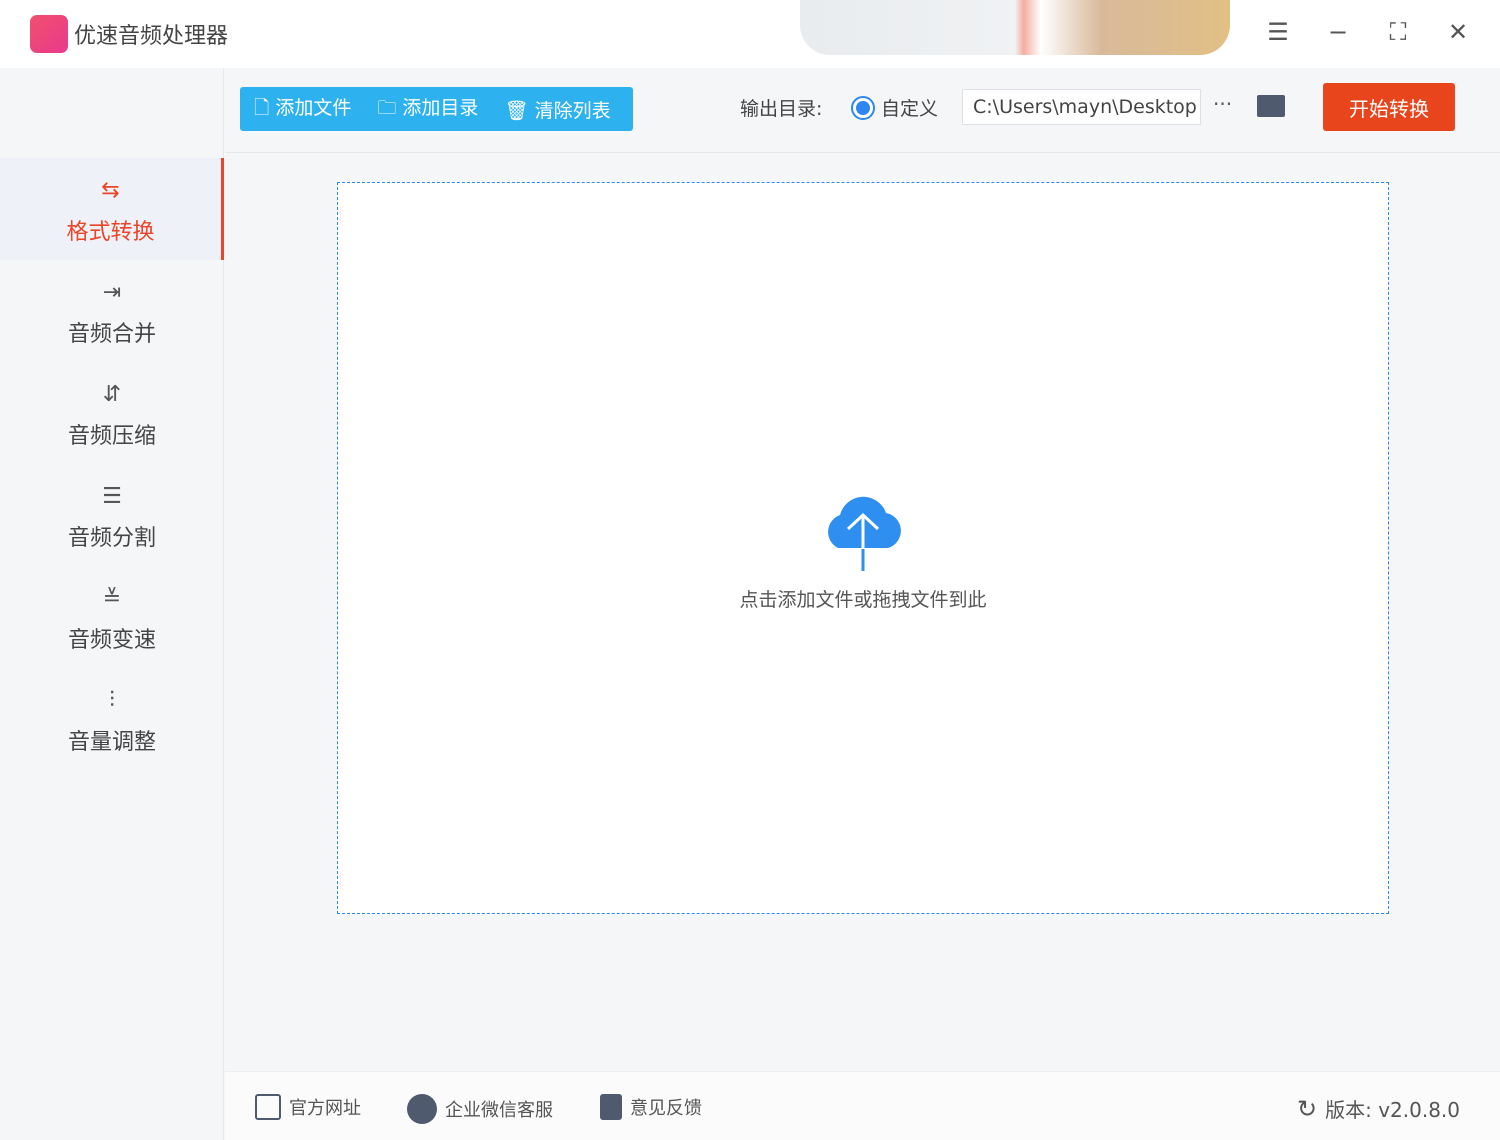 This screenshot has width=1500, height=1140. What do you see at coordinates (110, 190) in the screenshot?
I see `convert-icon: ⇆` at bounding box center [110, 190].